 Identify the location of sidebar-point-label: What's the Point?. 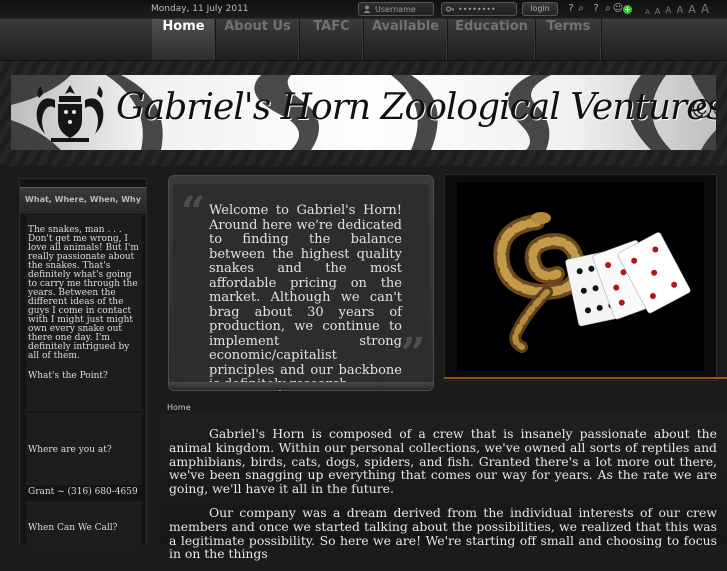
(68, 376).